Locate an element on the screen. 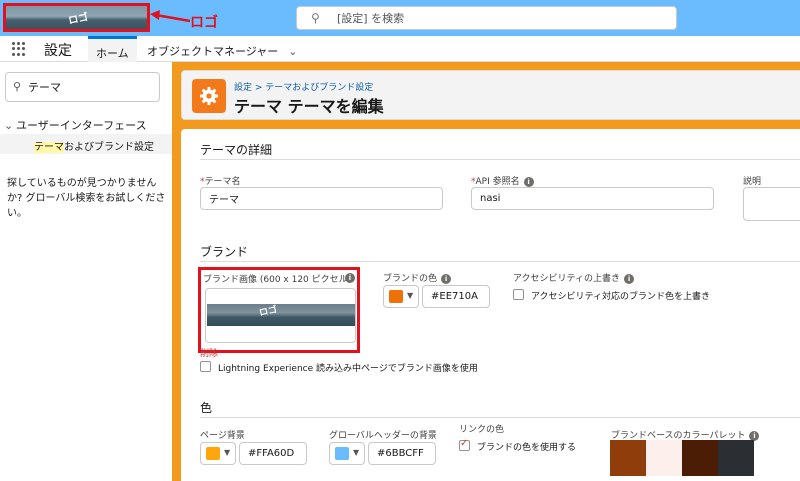 The width and height of the screenshot is (800, 481). global-header-color-picker: ▼ is located at coordinates (347, 453).